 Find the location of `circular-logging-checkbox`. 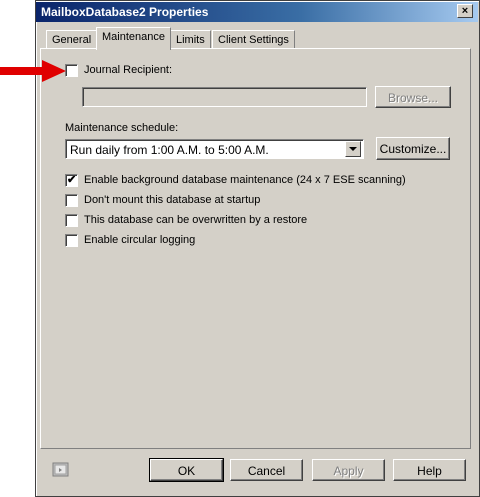

circular-logging-checkbox is located at coordinates (71, 240).